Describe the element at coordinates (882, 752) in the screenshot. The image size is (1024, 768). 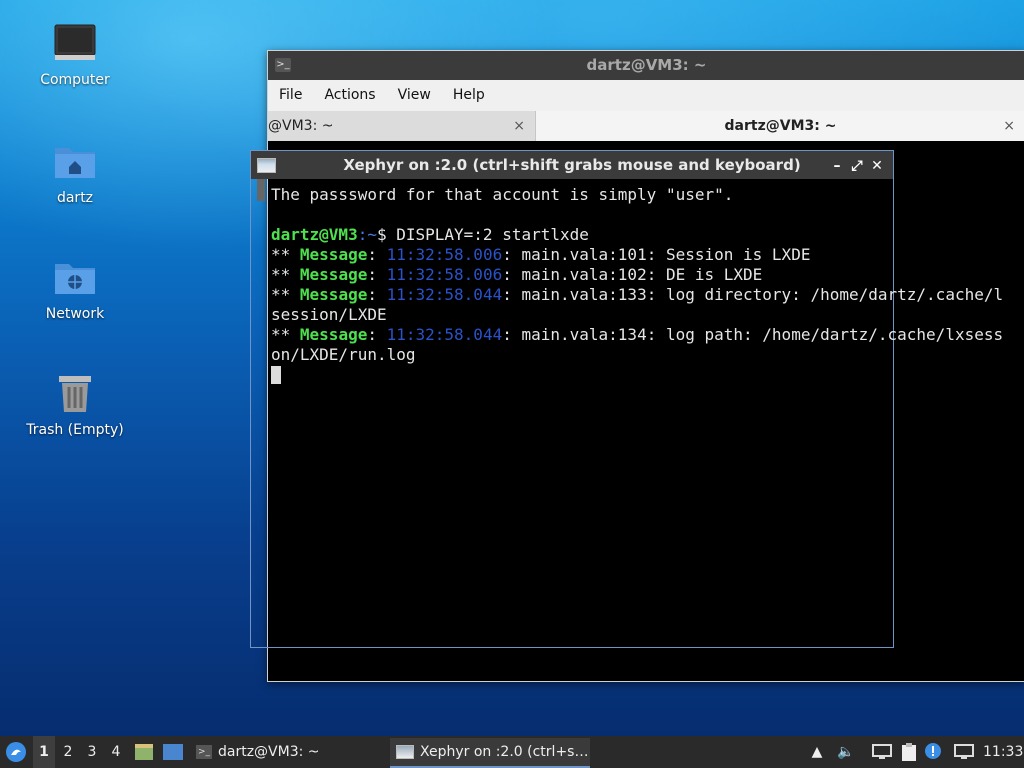
I see `network-icon` at that location.